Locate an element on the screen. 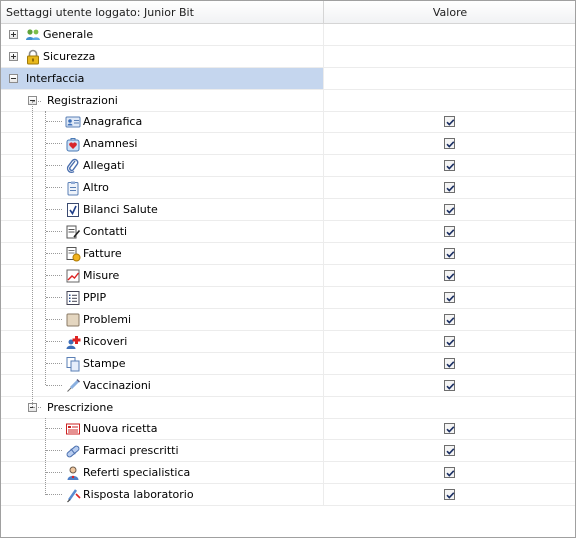  tree-node-registrazioni: Registrazioni is located at coordinates (288, 101).